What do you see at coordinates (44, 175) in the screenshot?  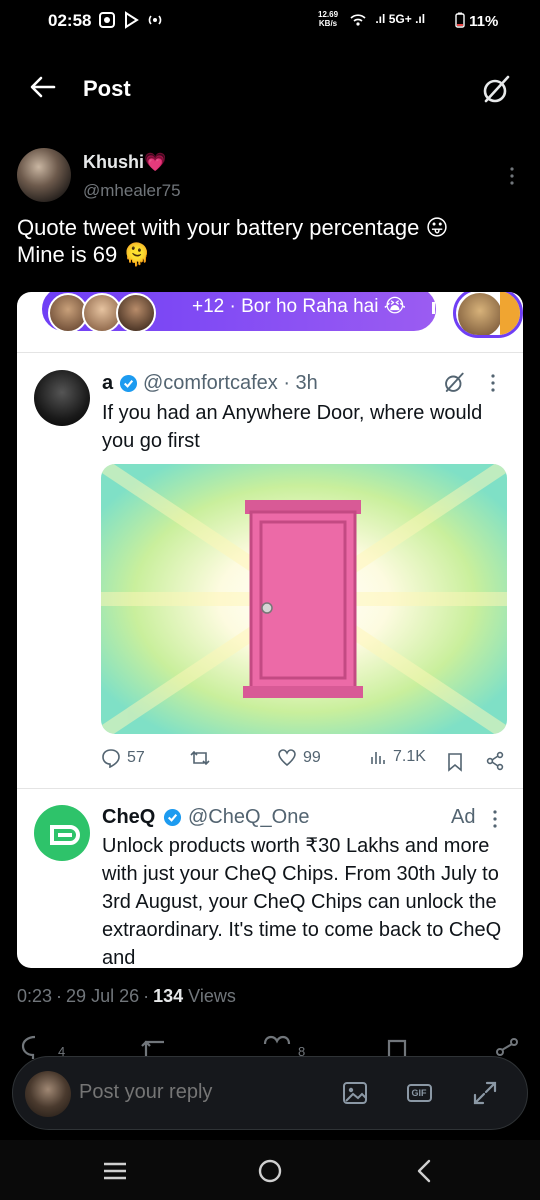 I see `author-avatar` at bounding box center [44, 175].